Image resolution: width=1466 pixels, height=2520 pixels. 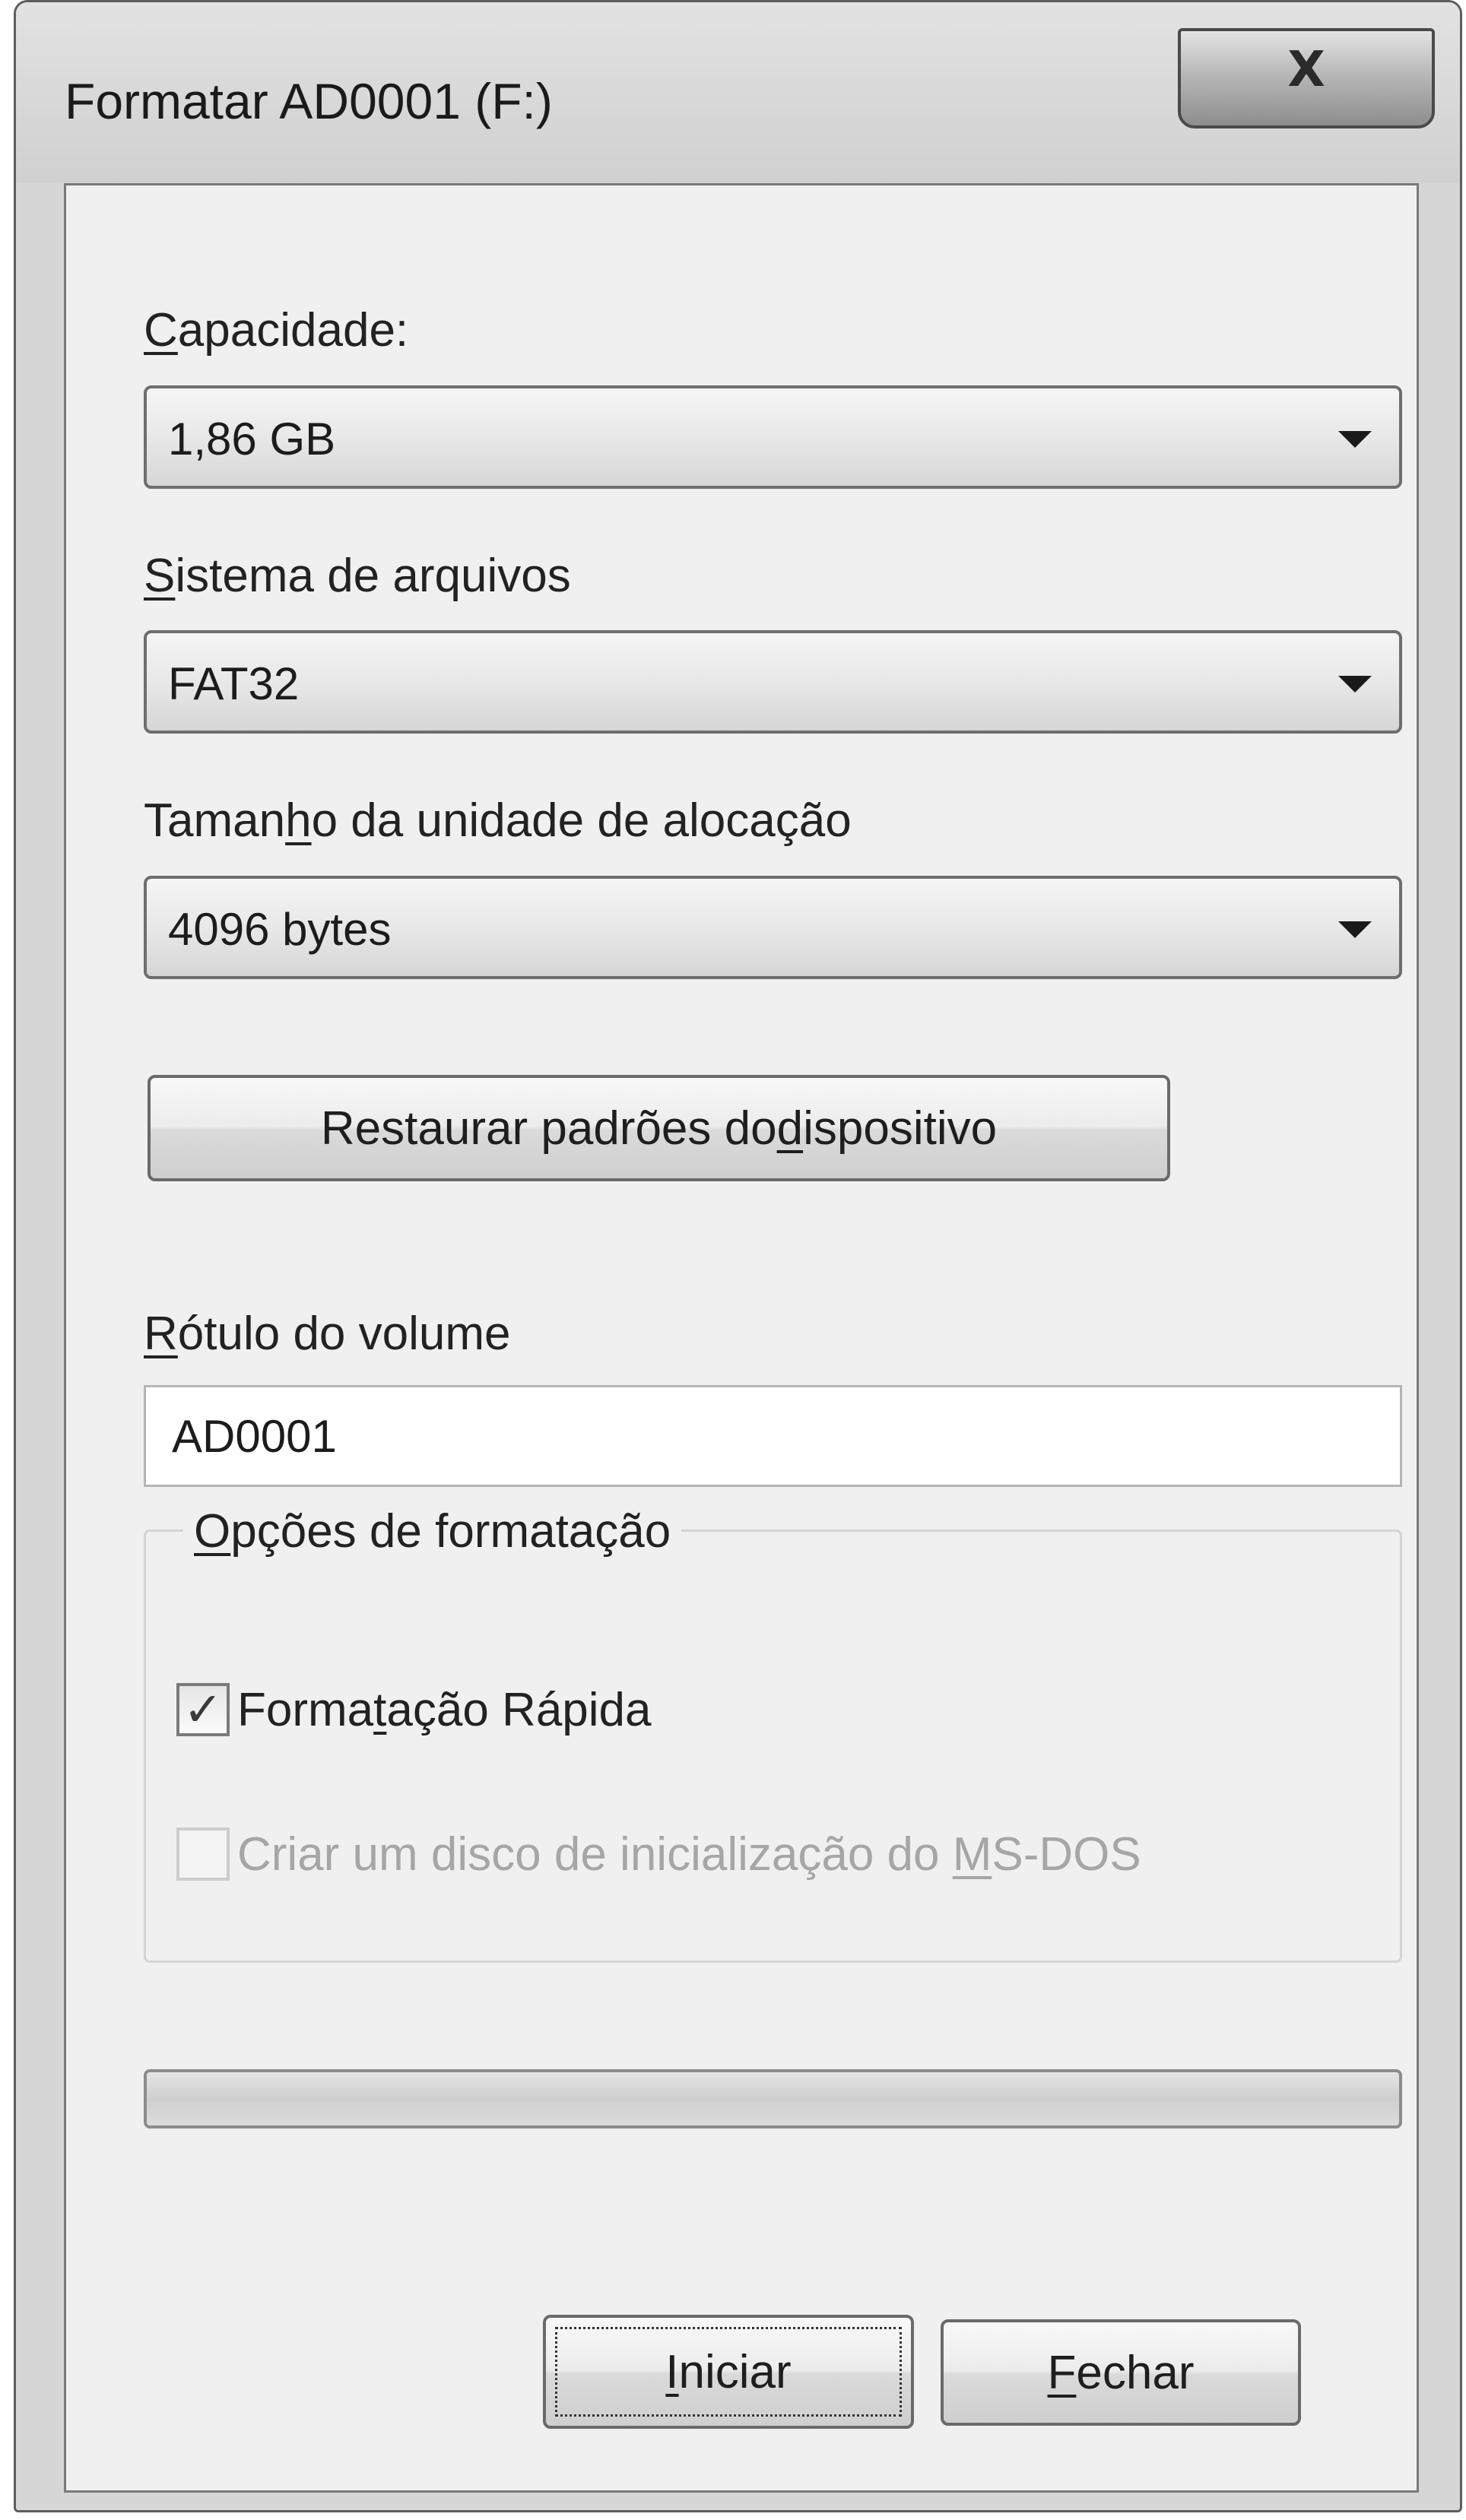 What do you see at coordinates (773, 682) in the screenshot?
I see `filesystem-dropdown: FAT32` at bounding box center [773, 682].